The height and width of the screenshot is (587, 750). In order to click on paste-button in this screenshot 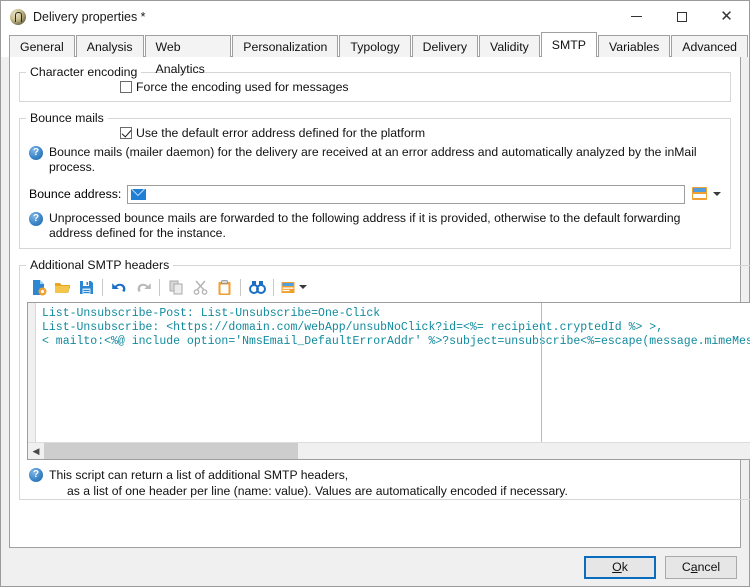, I will do `click(224, 287)`.